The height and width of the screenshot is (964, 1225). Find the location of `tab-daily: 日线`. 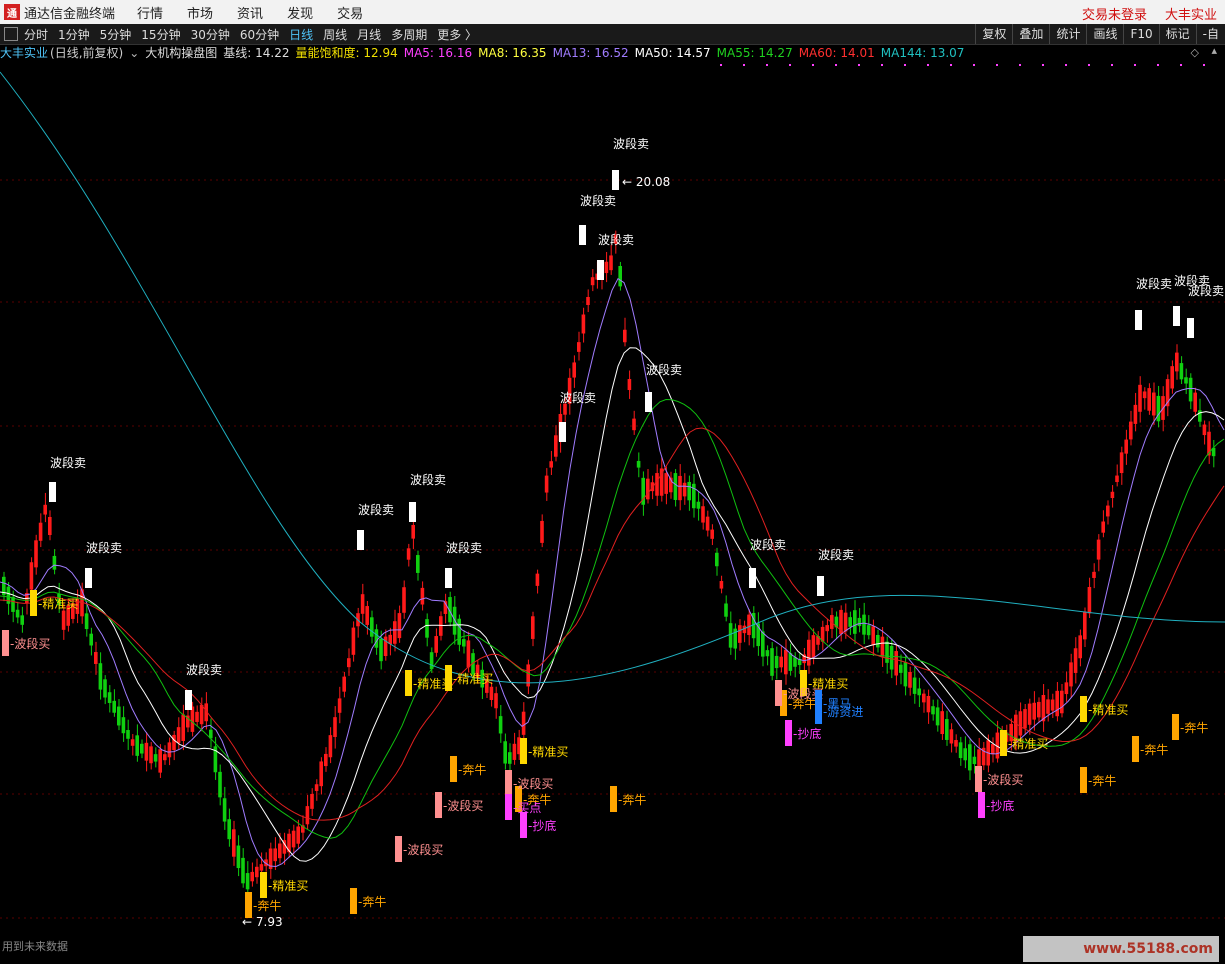

tab-daily: 日线 is located at coordinates (301, 34).